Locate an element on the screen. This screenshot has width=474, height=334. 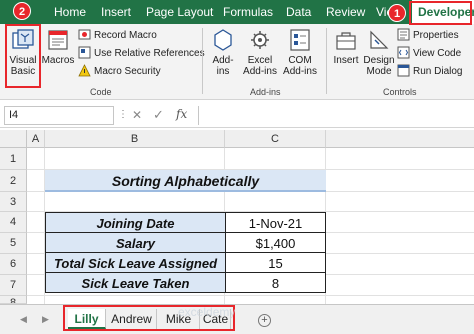
toolbox-icon is located at coordinates (346, 41).